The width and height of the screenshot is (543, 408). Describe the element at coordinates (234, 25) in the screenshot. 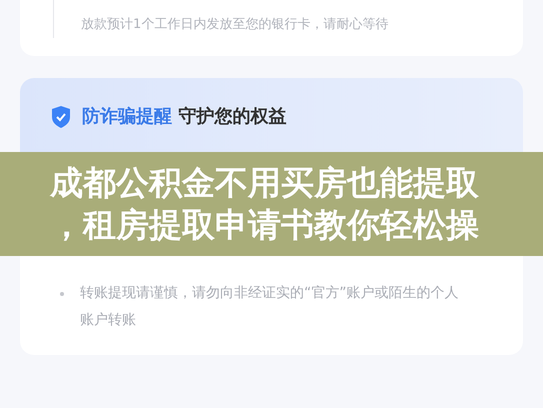

I see `step-note: 放款预计1个工作日内发放至您的银行卡，请耐心等待` at that location.